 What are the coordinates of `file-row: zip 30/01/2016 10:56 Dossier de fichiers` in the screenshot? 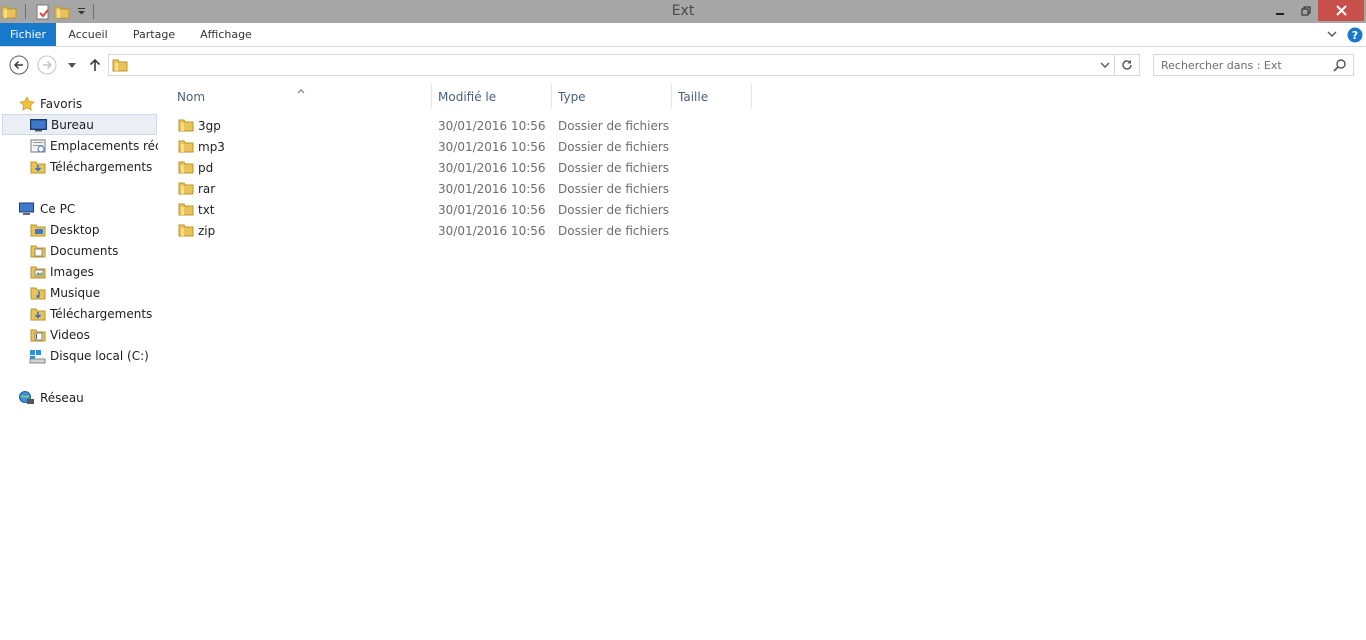 It's located at (424, 230).